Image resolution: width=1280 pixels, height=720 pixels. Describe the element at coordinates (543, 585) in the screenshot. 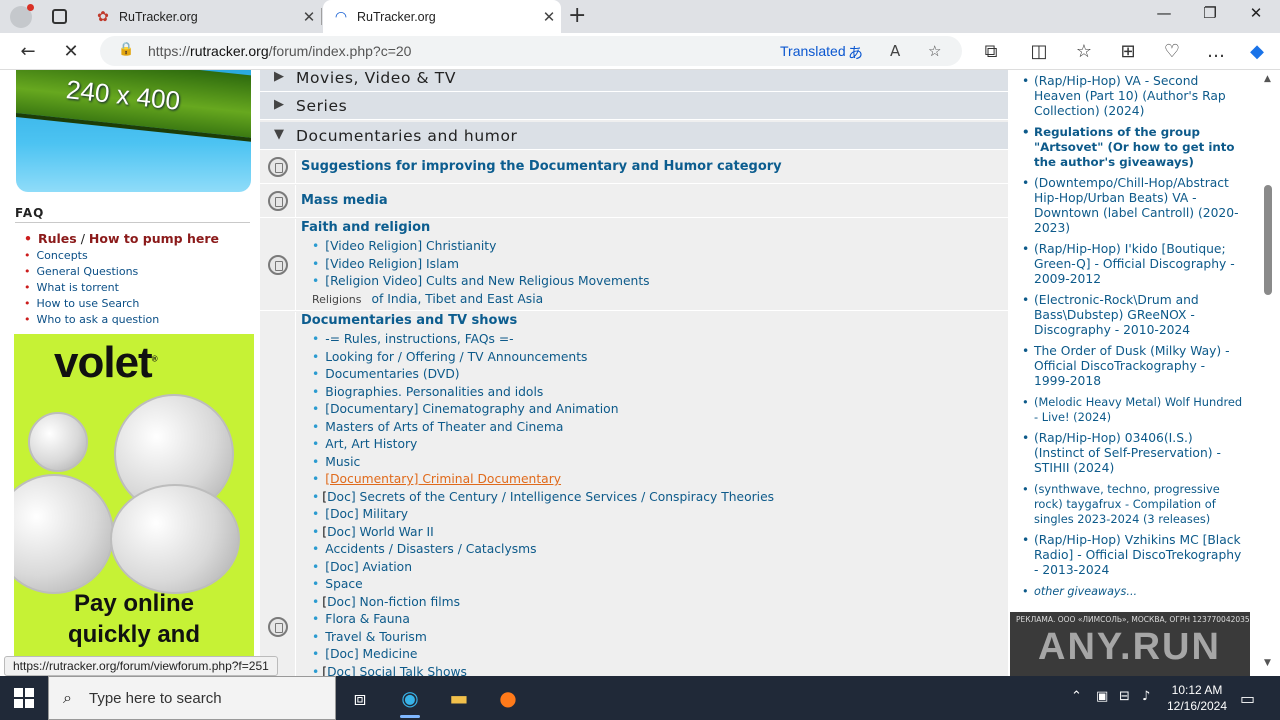

I see `subforum-link: • Space` at that location.